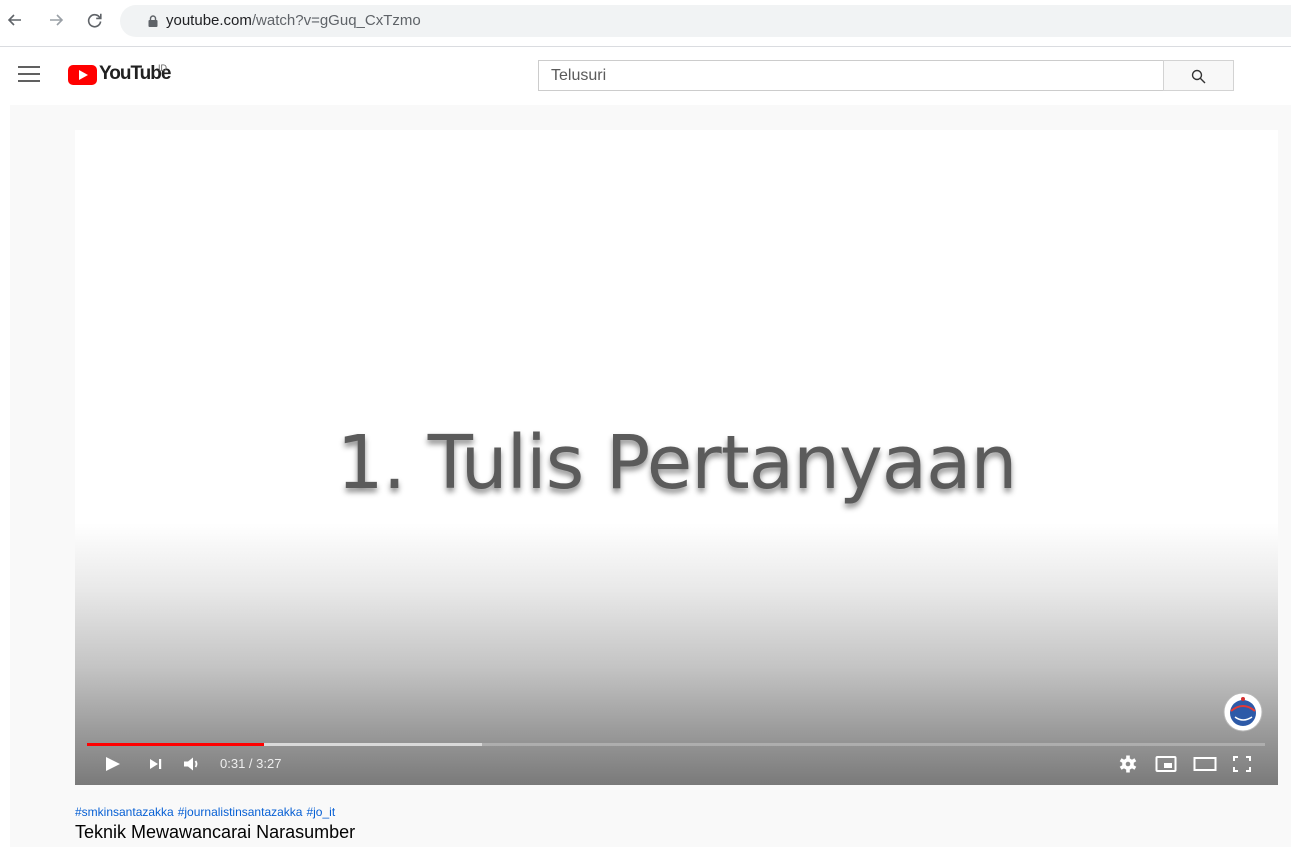  Describe the element at coordinates (29, 75) in the screenshot. I see `hamburger-menu-icon` at that location.